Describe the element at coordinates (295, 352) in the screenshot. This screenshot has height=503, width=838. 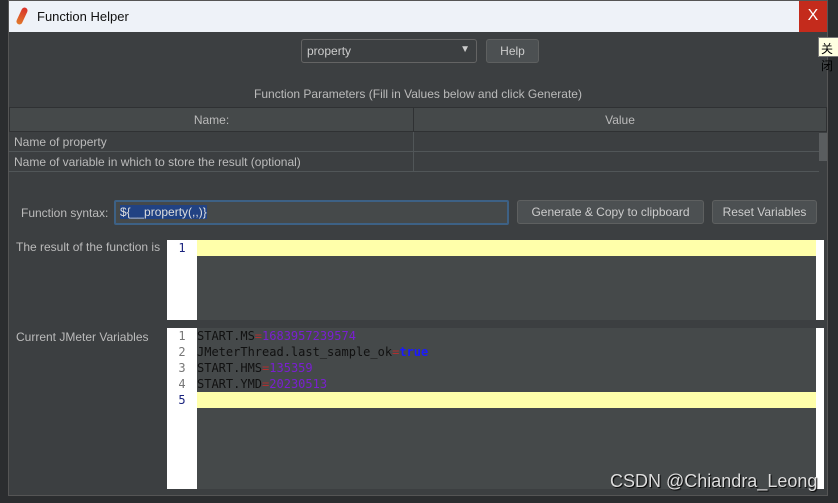
I see `var-key: JMeterThread.last_sample_ok` at that location.